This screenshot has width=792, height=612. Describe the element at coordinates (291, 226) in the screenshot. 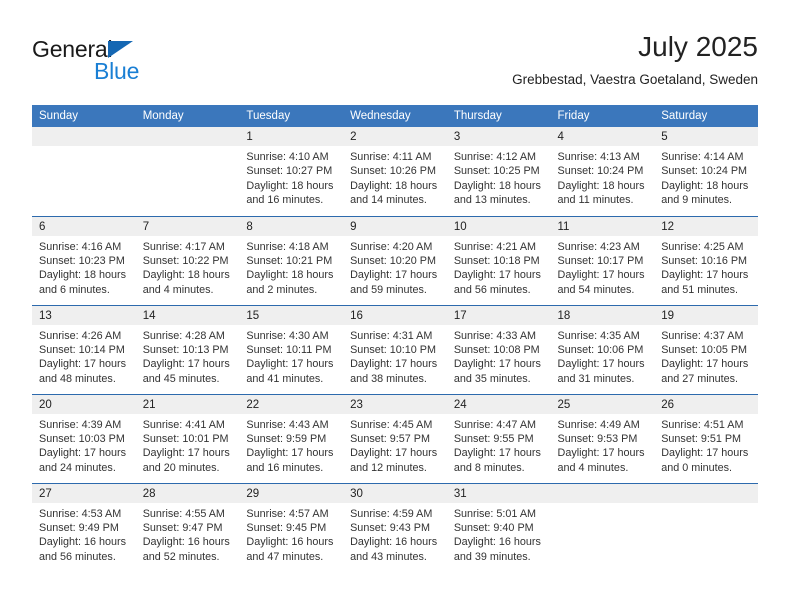

I see `day-number: 8` at that location.